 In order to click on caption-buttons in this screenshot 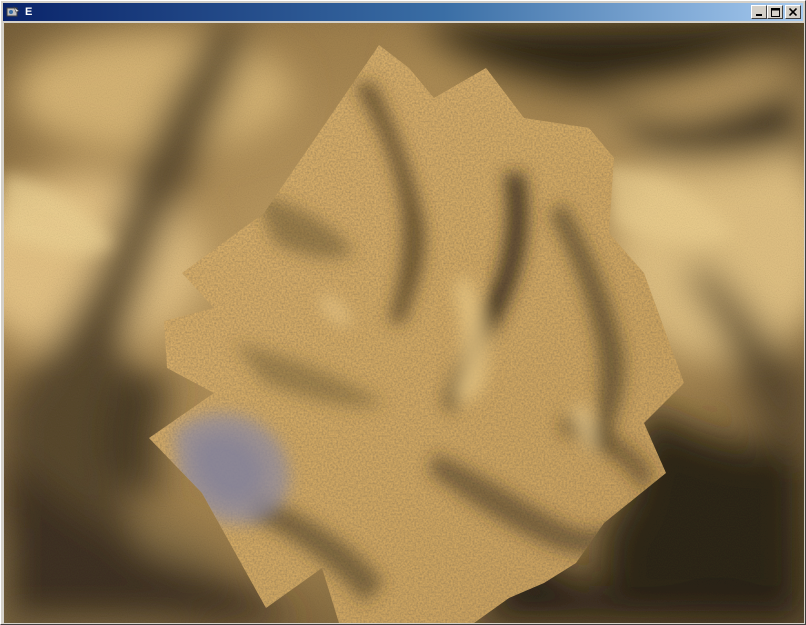, I will do `click(776, 12)`.